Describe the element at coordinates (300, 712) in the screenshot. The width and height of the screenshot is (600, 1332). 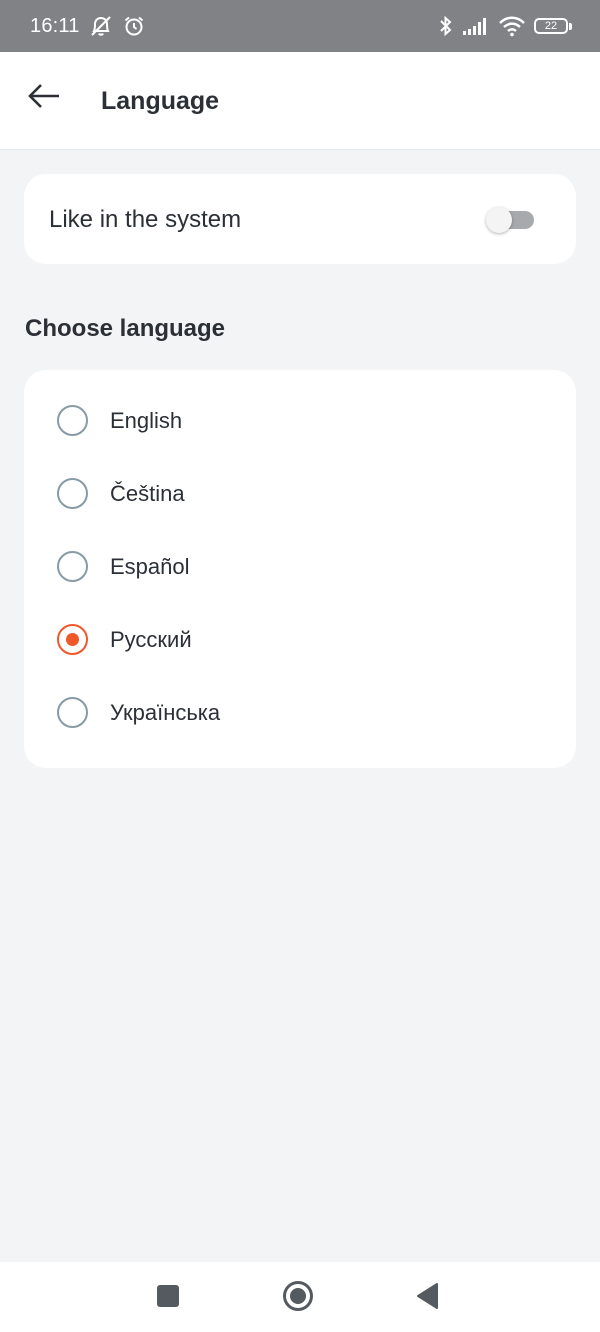
I see `language-option-ukrainian: Українська` at that location.